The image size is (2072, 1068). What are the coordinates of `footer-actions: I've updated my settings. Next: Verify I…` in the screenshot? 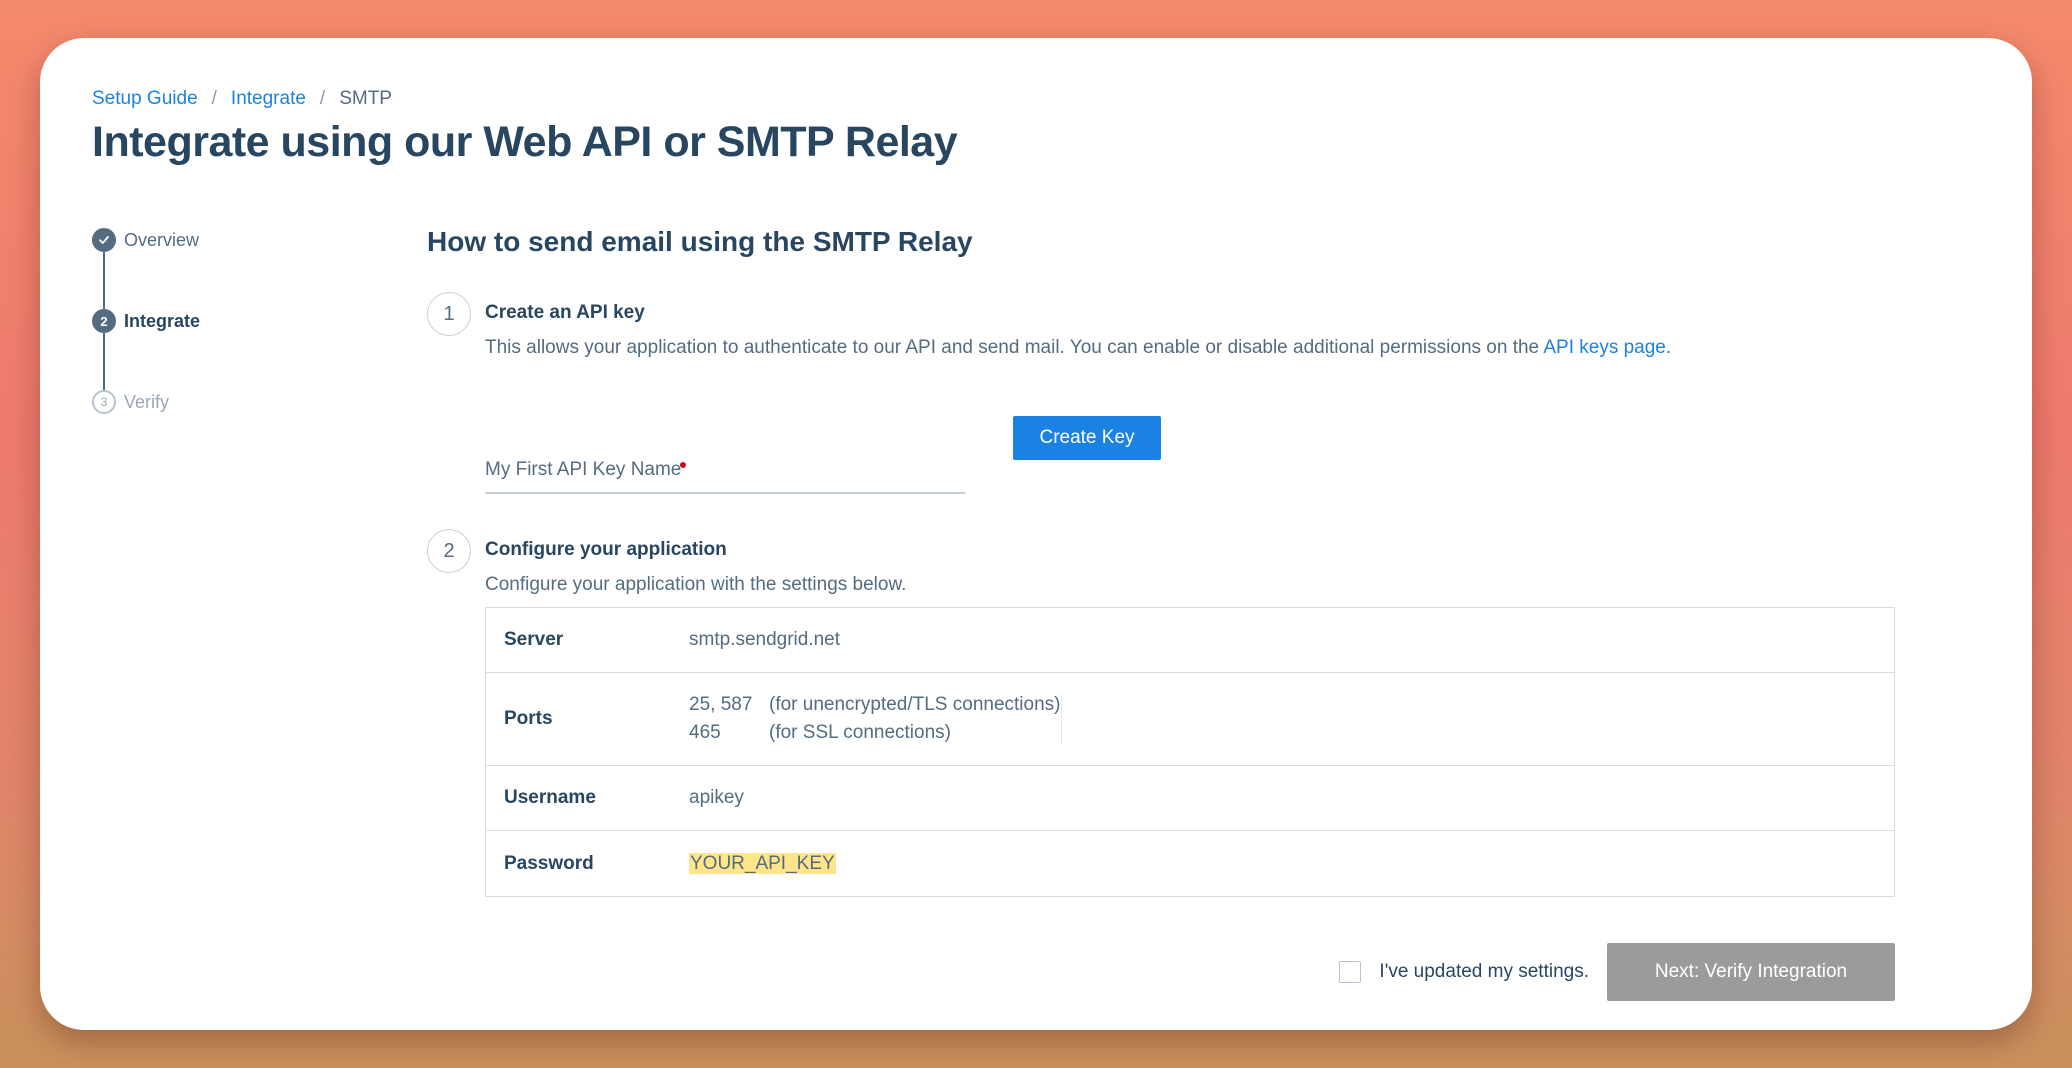 It's located at (1617, 972).